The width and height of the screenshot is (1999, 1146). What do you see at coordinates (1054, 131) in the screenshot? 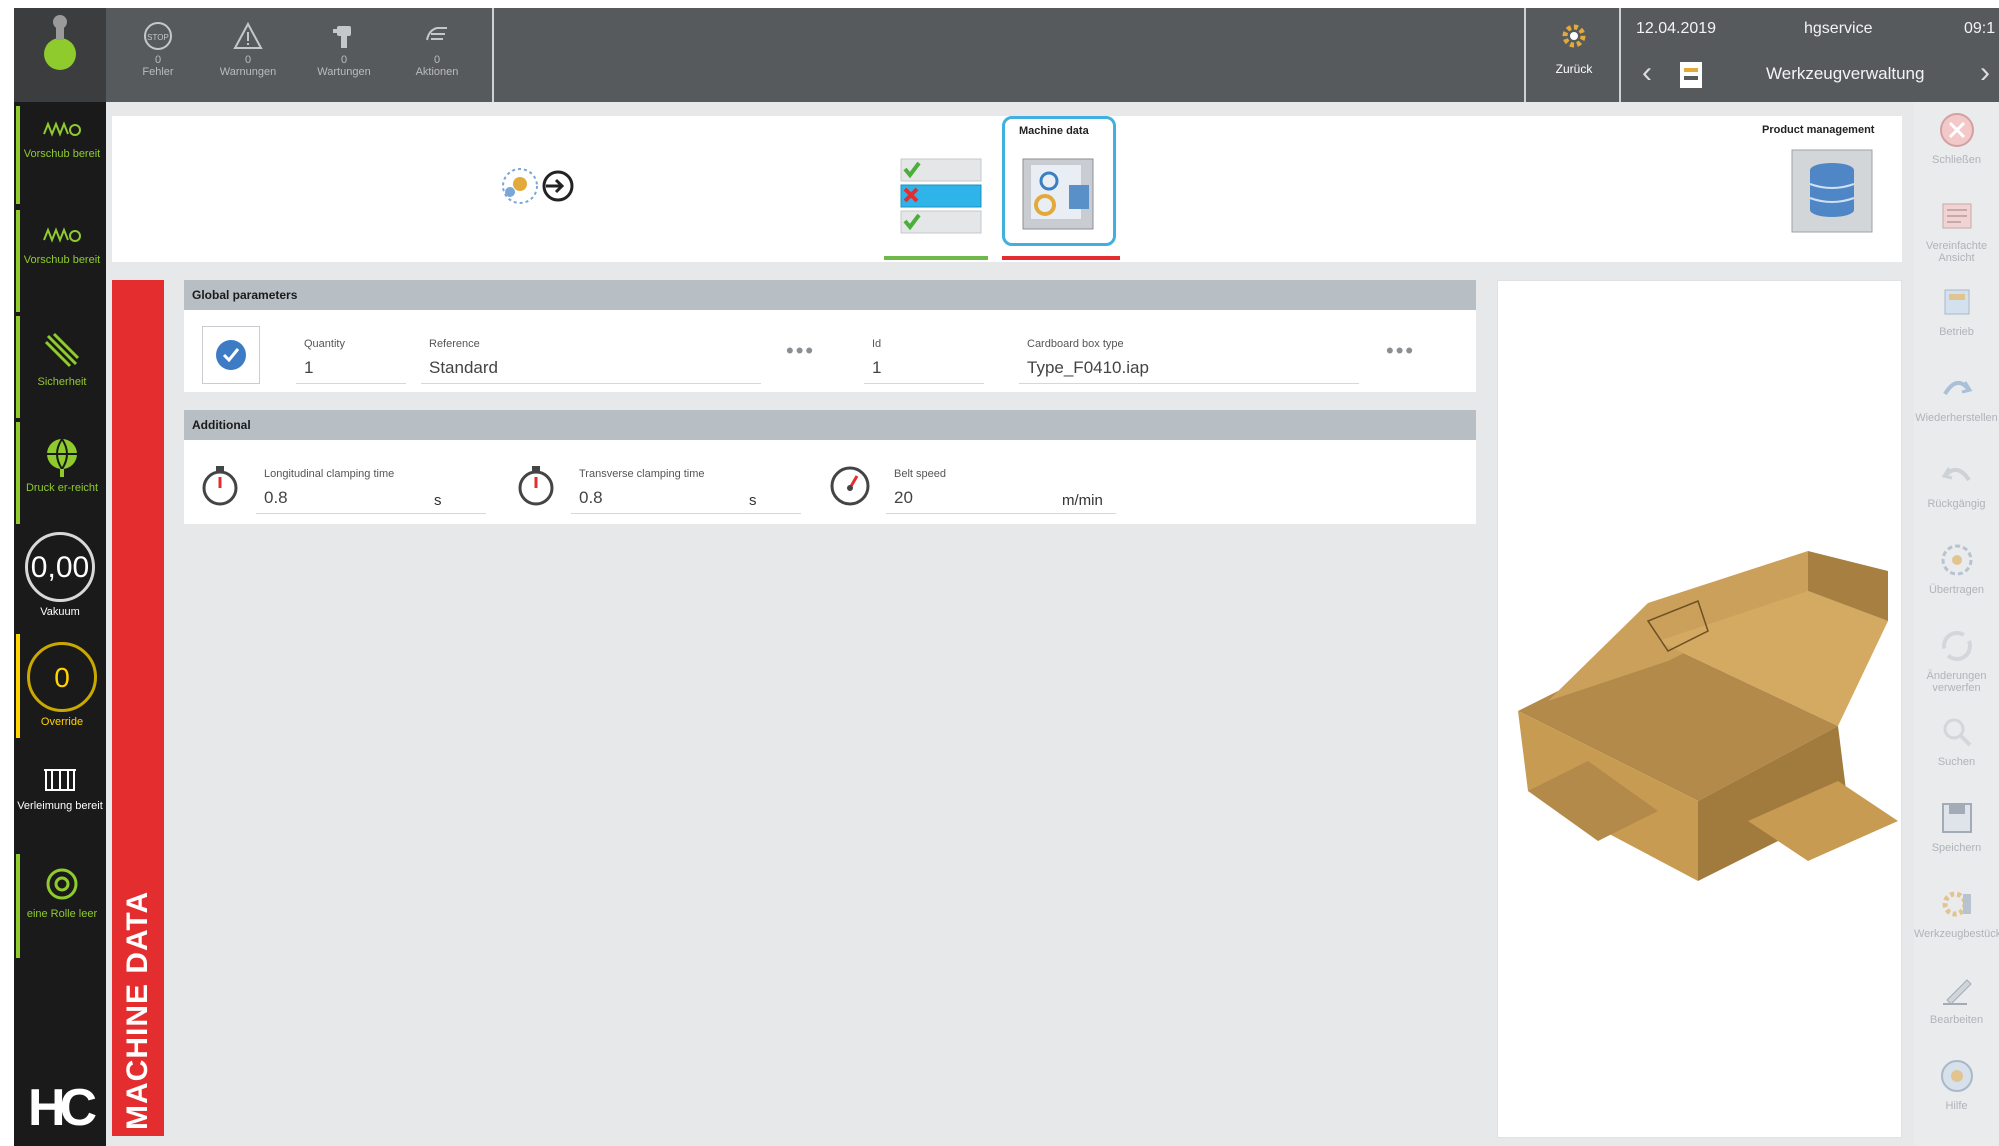
I see `tab-machine-data-label: Machine data` at bounding box center [1054, 131].